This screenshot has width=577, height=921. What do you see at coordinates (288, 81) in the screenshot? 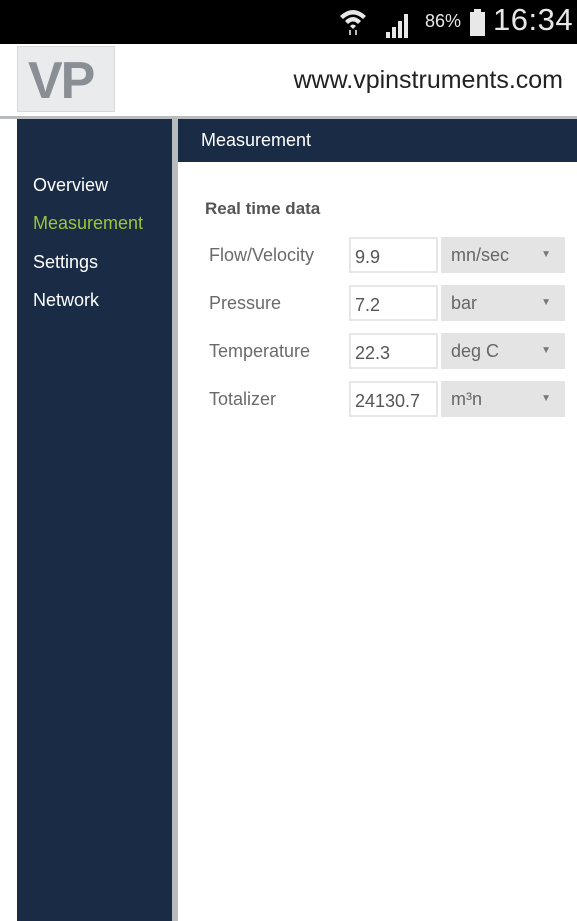
I see `site-header: VP www.vpinstruments.com` at bounding box center [288, 81].